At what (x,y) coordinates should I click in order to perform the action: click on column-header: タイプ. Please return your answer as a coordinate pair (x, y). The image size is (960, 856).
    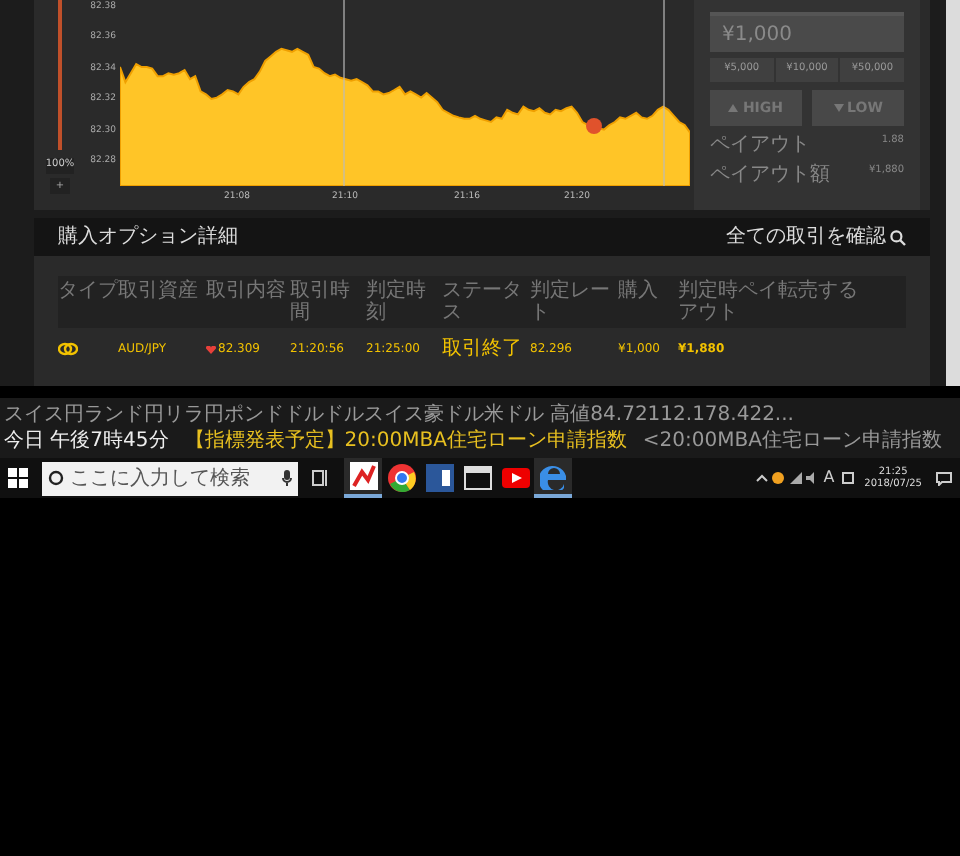
    Looking at the image, I should click on (88, 293).